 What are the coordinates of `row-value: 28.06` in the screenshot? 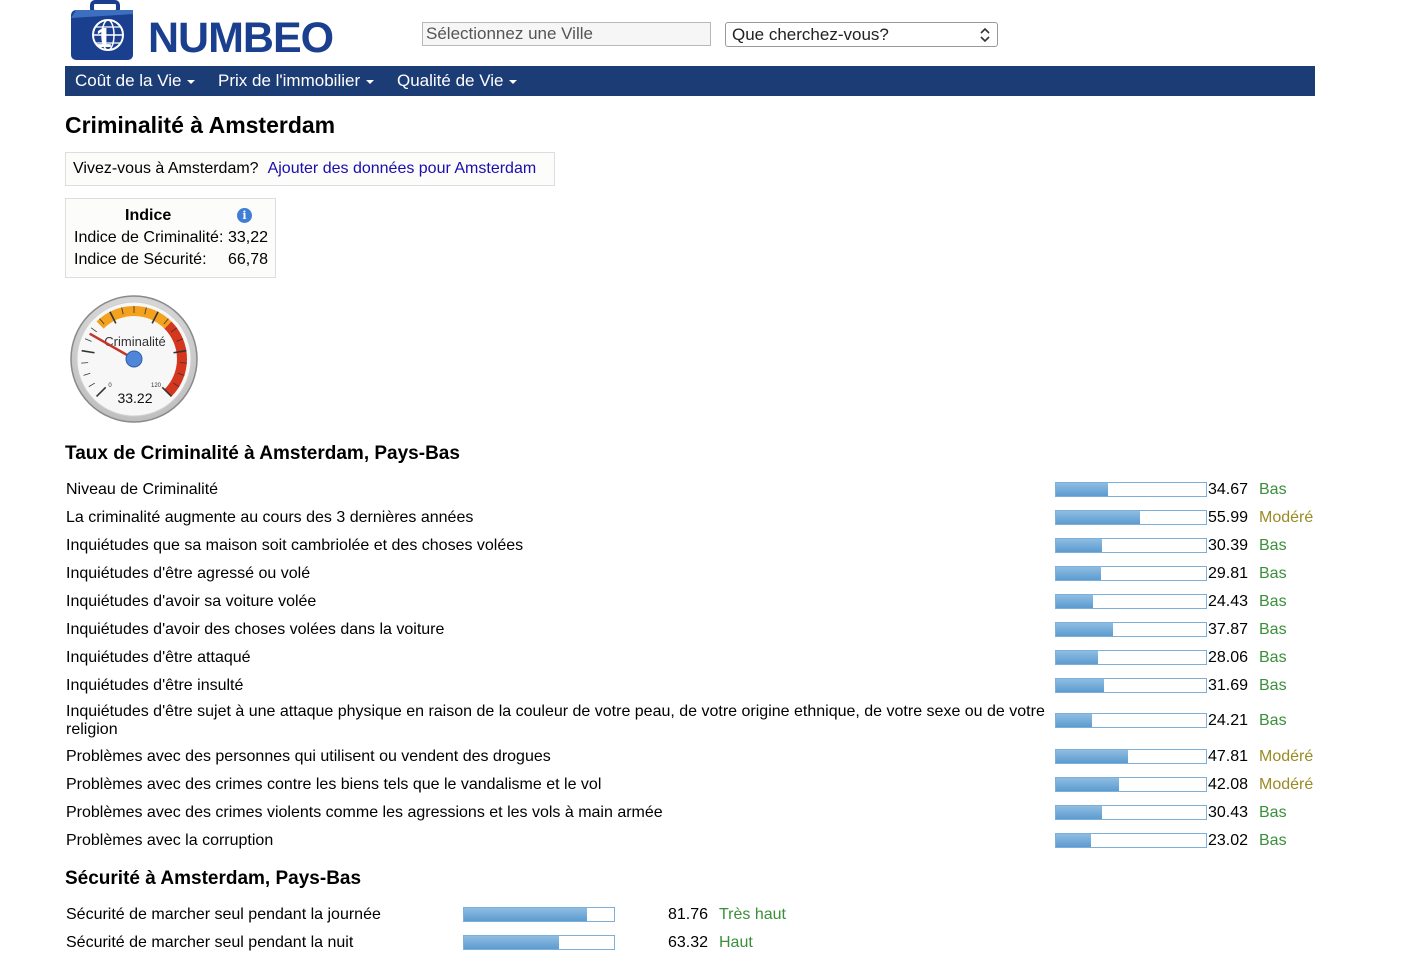 It's located at (1228, 657).